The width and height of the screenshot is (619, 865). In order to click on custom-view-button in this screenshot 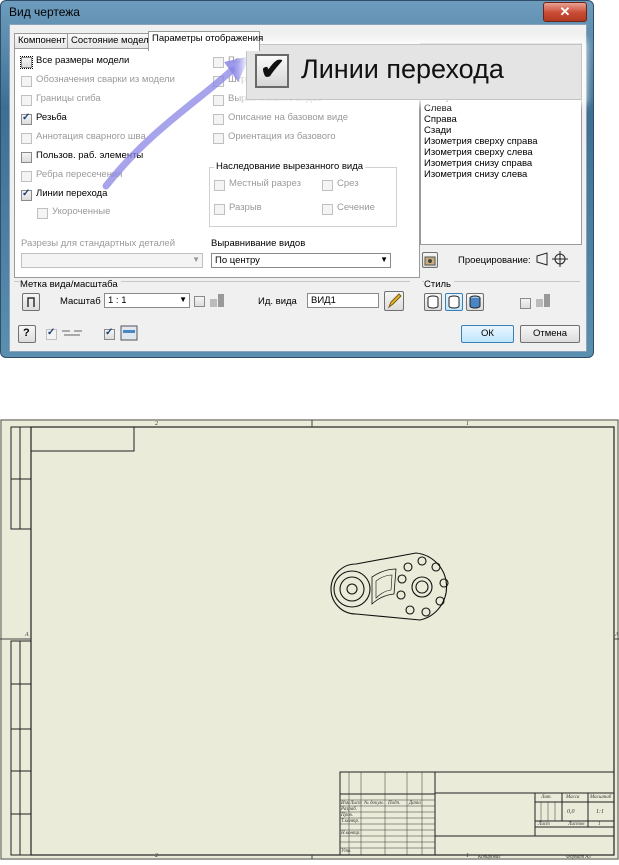, I will do `click(430, 260)`.